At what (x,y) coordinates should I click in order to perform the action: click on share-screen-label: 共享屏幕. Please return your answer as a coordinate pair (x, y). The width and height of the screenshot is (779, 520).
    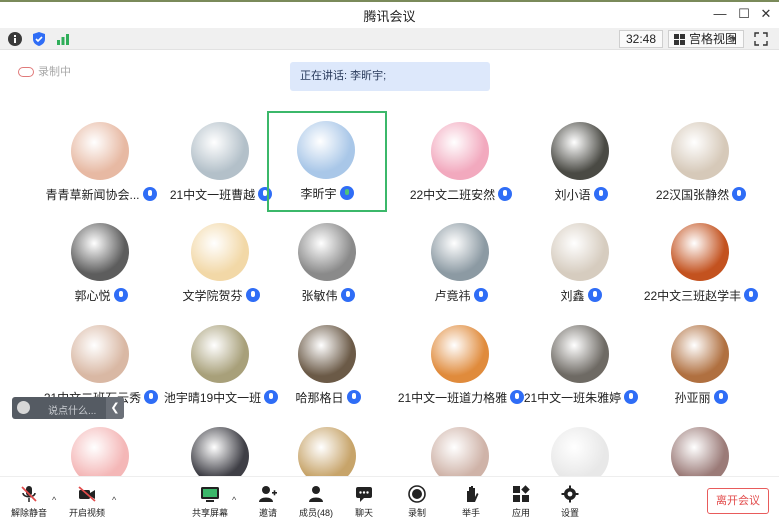
    Looking at the image, I should click on (209, 513).